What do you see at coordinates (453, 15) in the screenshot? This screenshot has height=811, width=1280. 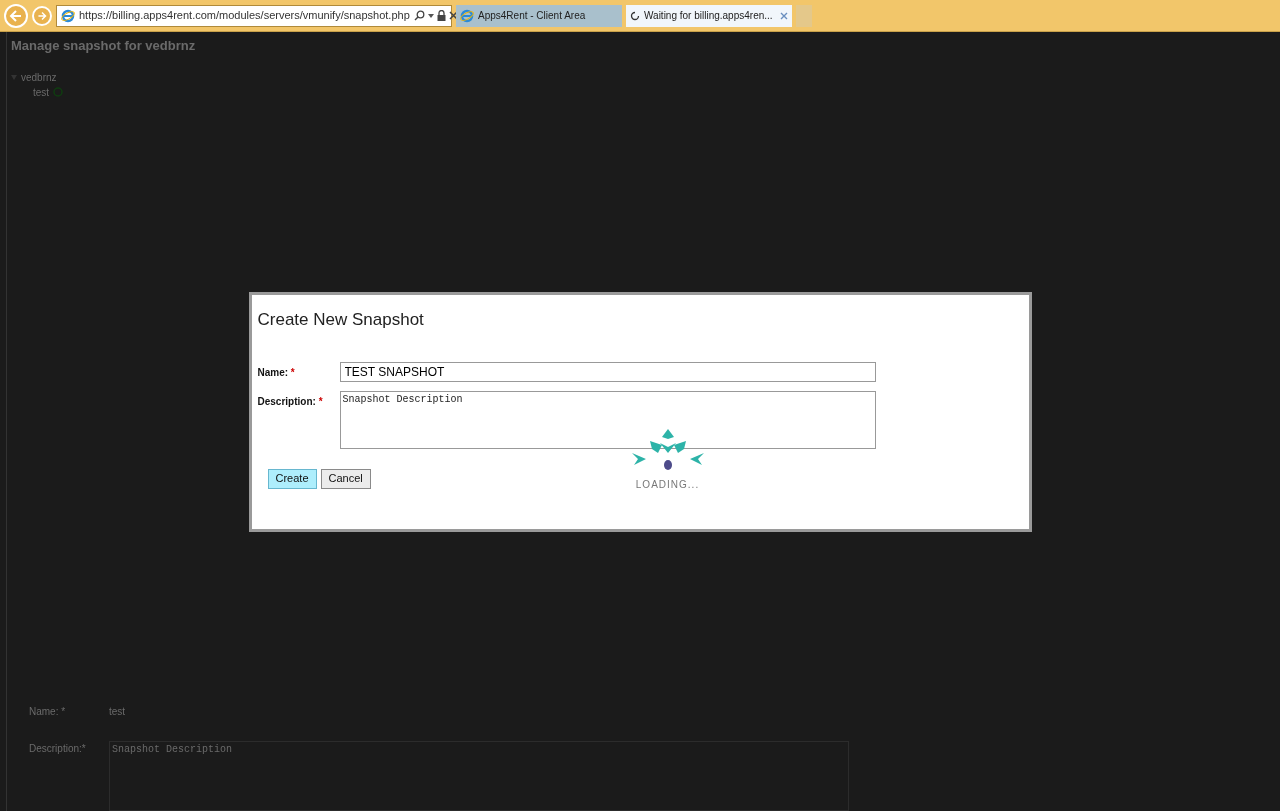 I see `close-icon` at bounding box center [453, 15].